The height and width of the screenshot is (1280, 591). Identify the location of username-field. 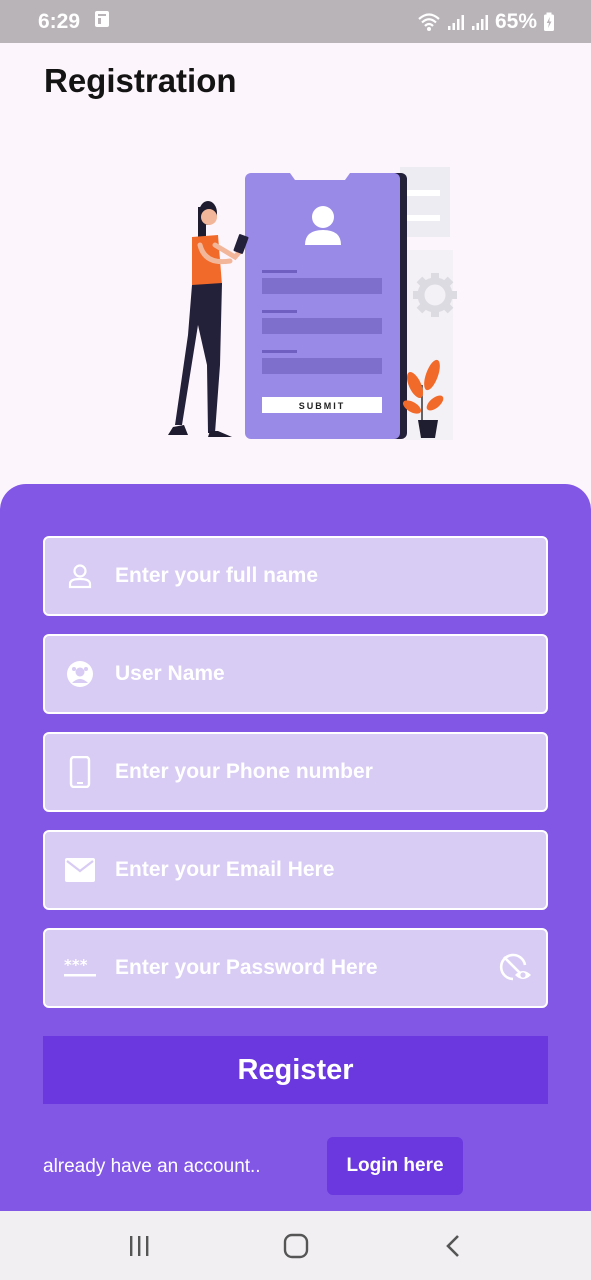
(295, 674).